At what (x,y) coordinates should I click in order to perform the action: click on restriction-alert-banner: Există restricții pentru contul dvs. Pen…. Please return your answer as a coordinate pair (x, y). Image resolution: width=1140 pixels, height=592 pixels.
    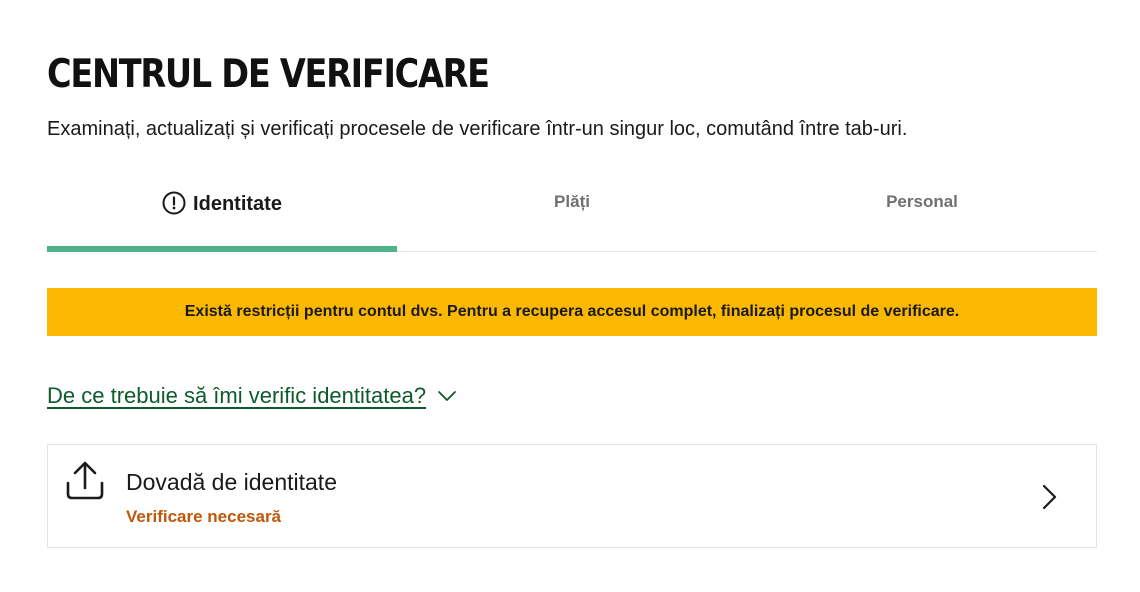
    Looking at the image, I should click on (572, 312).